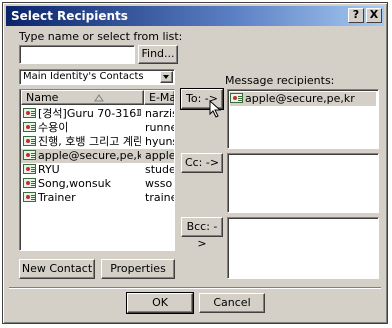 The height and width of the screenshot is (328, 392). What do you see at coordinates (195, 16) in the screenshot?
I see `title-bar: Select Recipients ? X` at bounding box center [195, 16].